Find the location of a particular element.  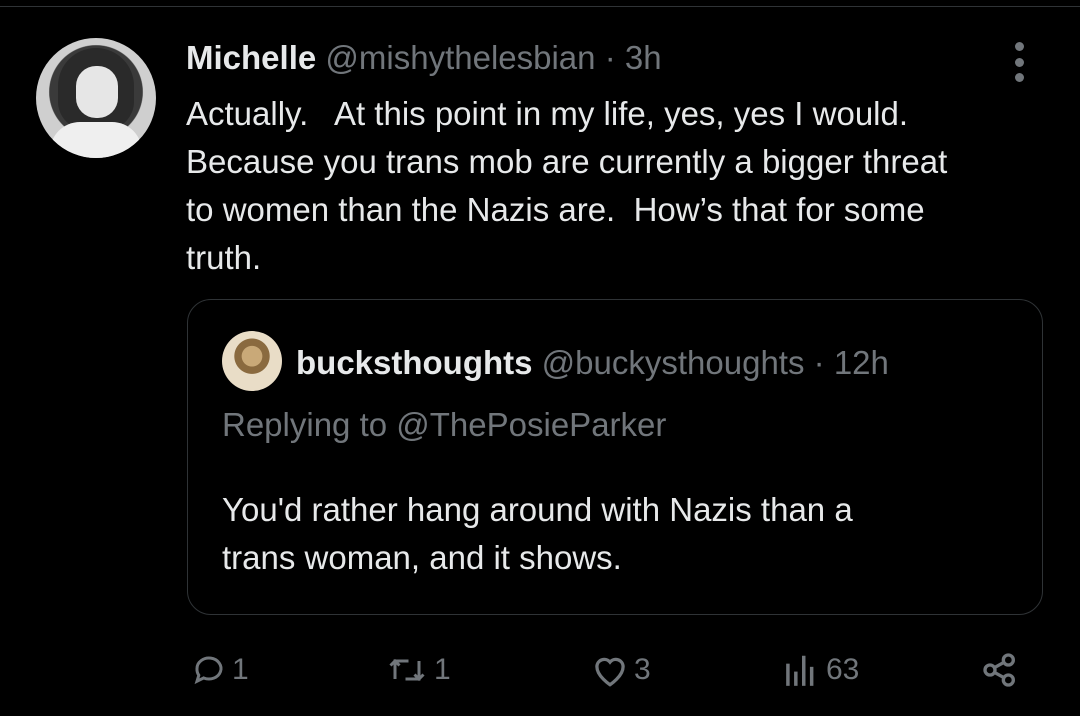

tweet-header: Michelle @mishythelesbian · 3h is located at coordinates (424, 58).